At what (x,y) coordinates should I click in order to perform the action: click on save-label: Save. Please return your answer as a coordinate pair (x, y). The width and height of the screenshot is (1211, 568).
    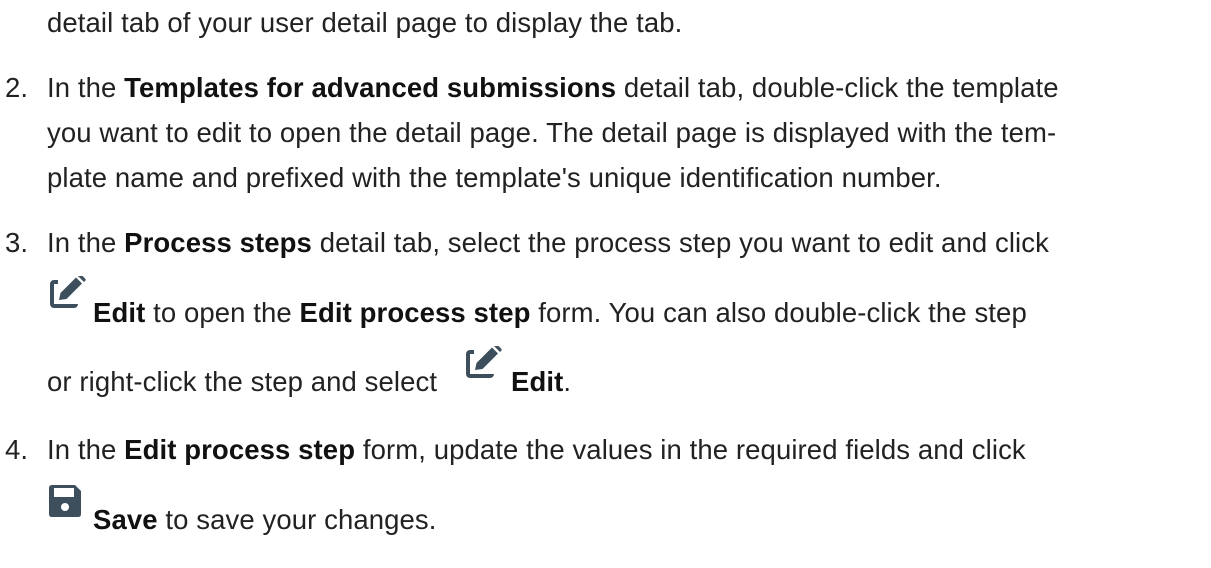
    Looking at the image, I should click on (125, 519).